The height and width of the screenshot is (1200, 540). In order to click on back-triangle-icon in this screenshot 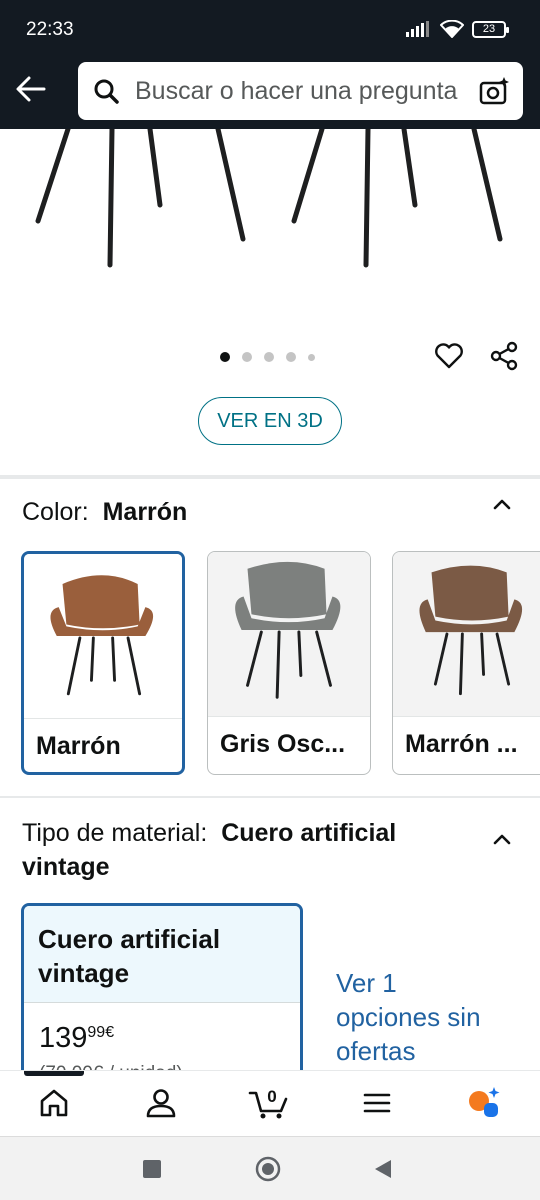, I will do `click(383, 1169)`.